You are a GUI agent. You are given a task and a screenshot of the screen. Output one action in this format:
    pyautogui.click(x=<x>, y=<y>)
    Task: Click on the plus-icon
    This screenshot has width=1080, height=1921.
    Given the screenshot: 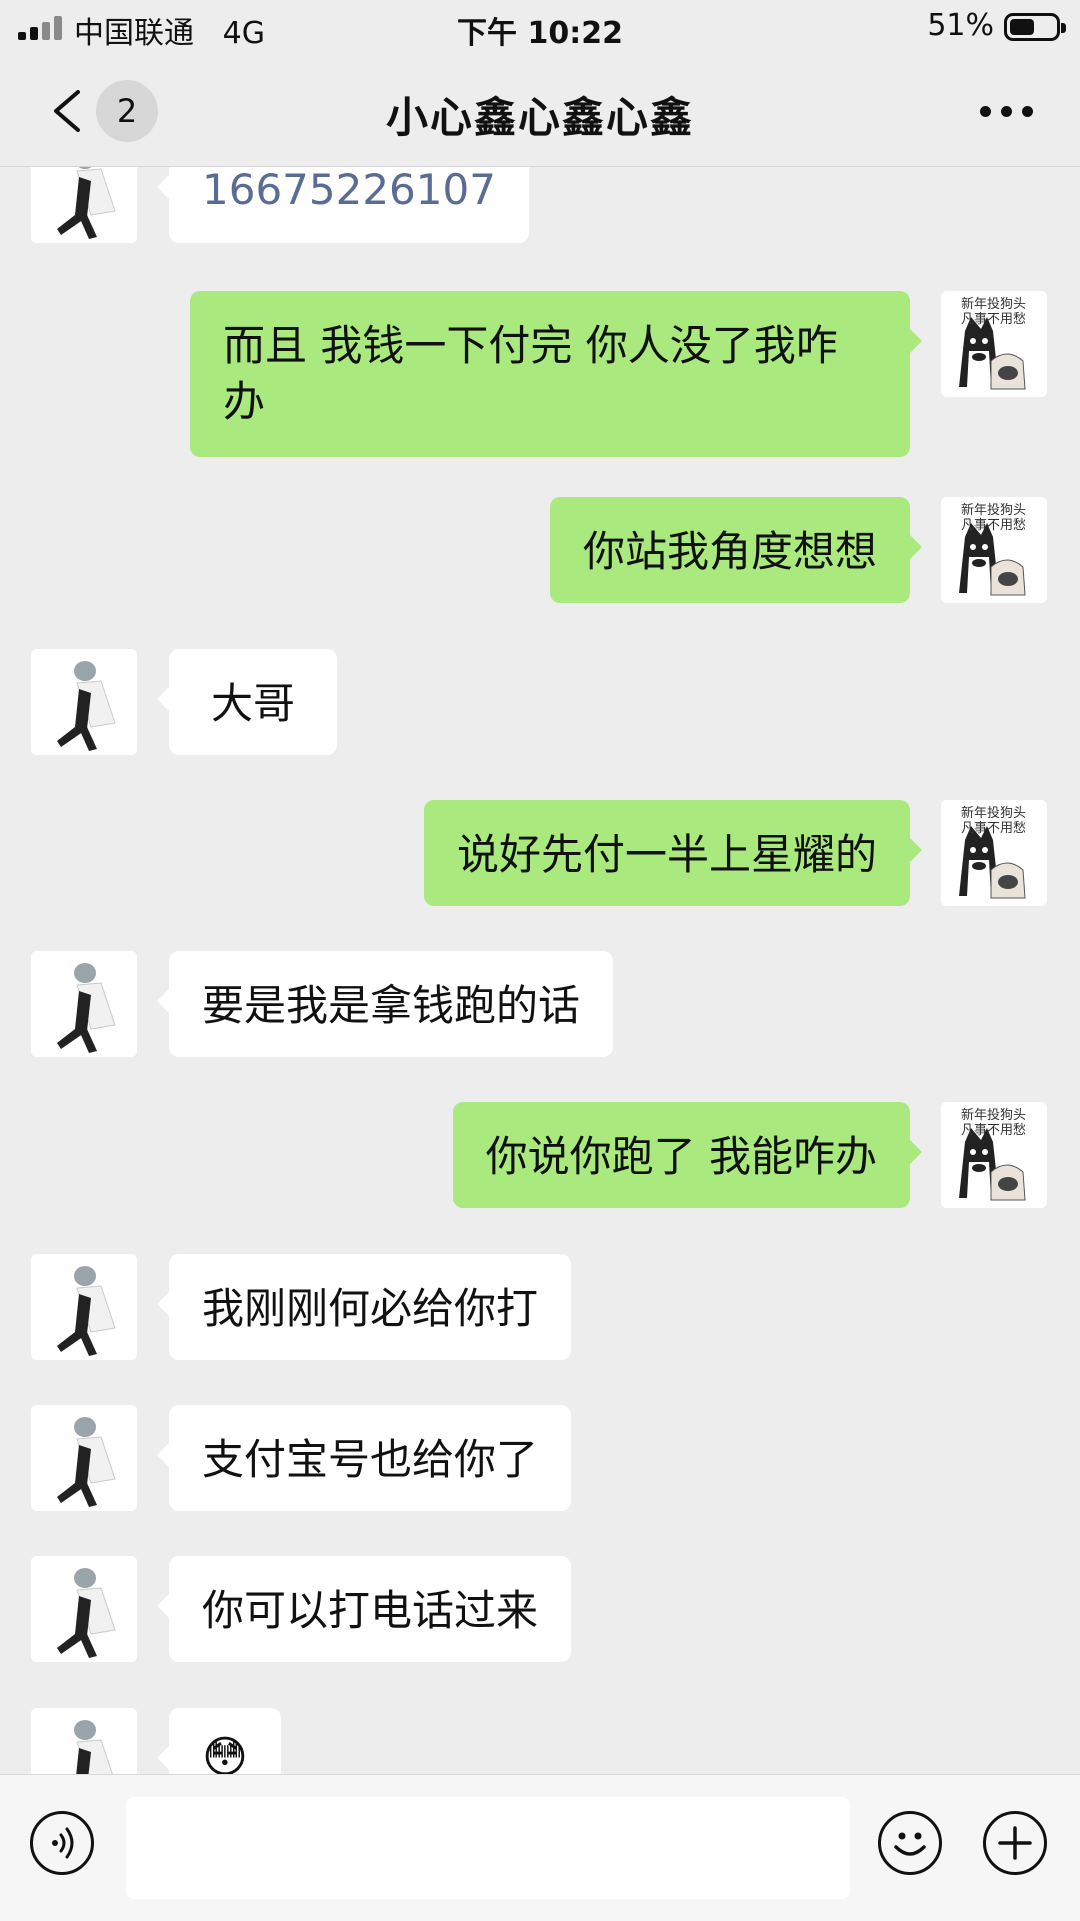 What is the action you would take?
    pyautogui.click(x=1015, y=1843)
    